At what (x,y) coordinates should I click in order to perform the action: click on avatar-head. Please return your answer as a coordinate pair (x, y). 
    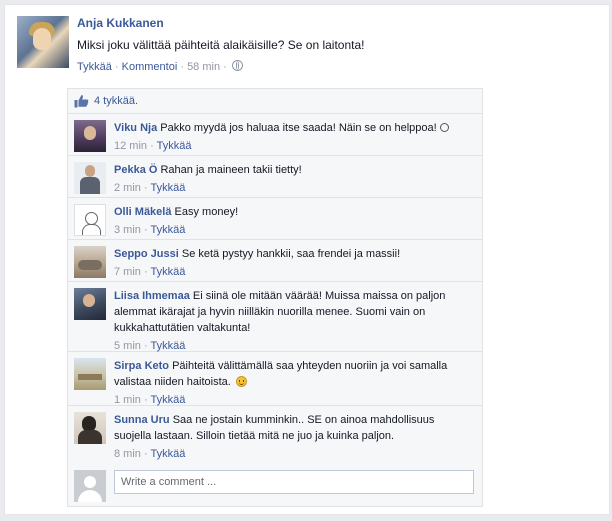
    Looking at the image, I should click on (90, 482).